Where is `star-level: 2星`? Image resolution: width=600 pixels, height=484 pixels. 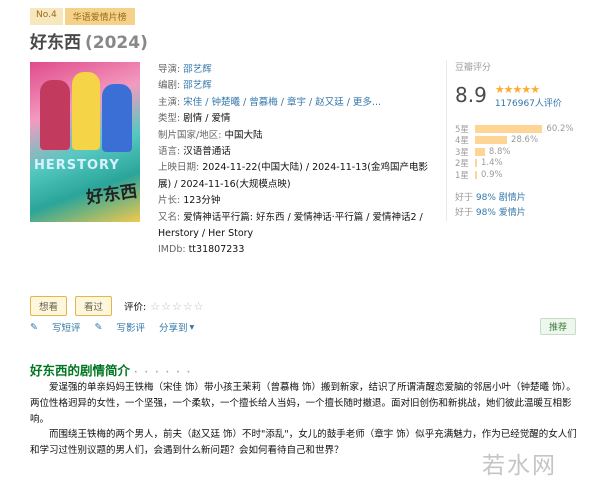 star-level: 2星 is located at coordinates (462, 164).